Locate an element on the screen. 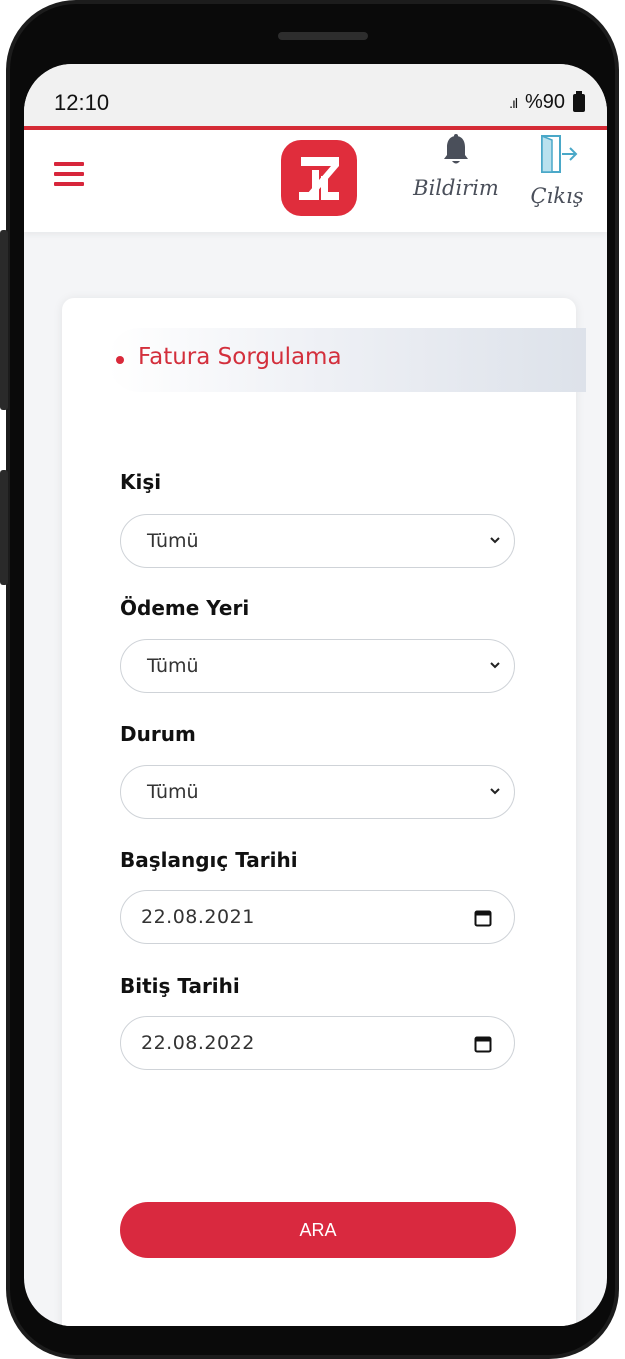 The height and width of the screenshot is (1359, 625). volume-button is located at coordinates (4, 320).